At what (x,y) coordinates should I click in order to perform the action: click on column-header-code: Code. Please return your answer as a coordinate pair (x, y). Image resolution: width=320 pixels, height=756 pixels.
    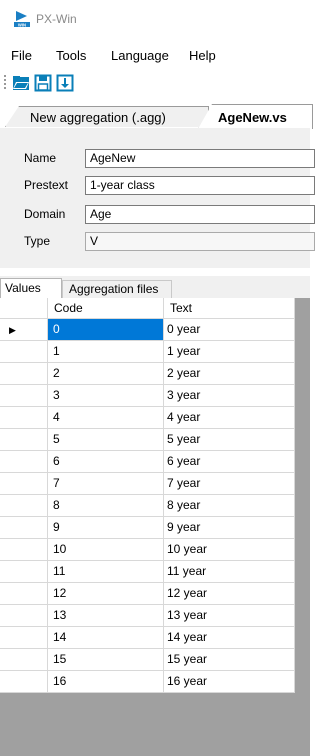
    Looking at the image, I should click on (106, 308).